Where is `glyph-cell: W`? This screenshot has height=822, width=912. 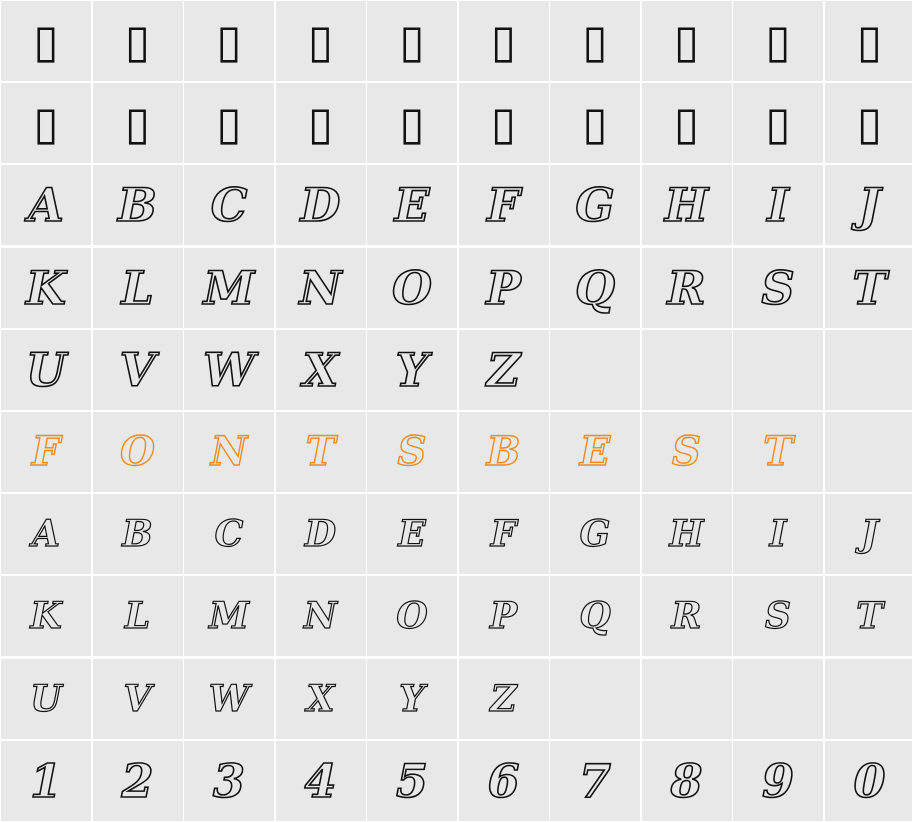
glyph-cell: W is located at coordinates (229, 369).